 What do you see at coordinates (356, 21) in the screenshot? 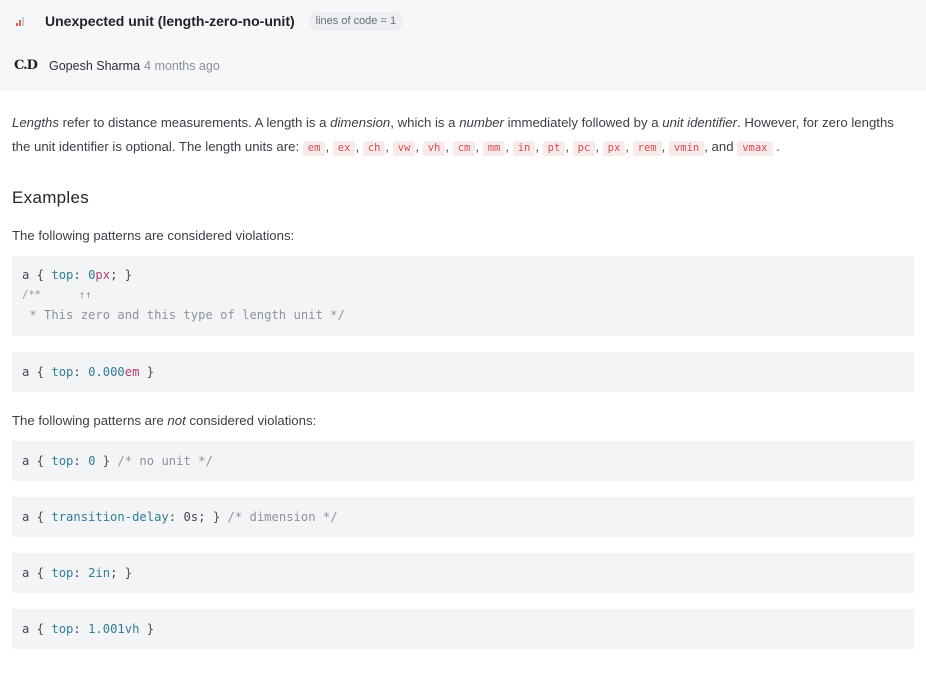
I see `lines-of-code-badge: lines of code = 1` at bounding box center [356, 21].